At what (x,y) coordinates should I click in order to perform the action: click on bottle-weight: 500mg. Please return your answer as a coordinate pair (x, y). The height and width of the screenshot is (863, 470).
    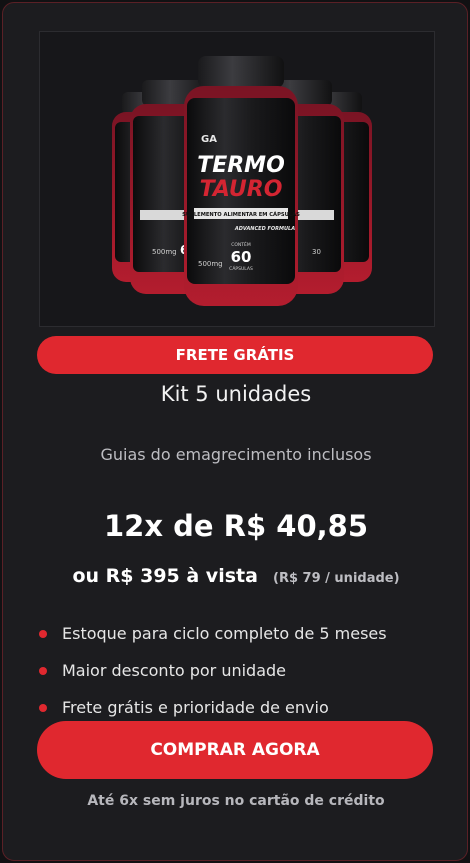
    Looking at the image, I should click on (210, 264).